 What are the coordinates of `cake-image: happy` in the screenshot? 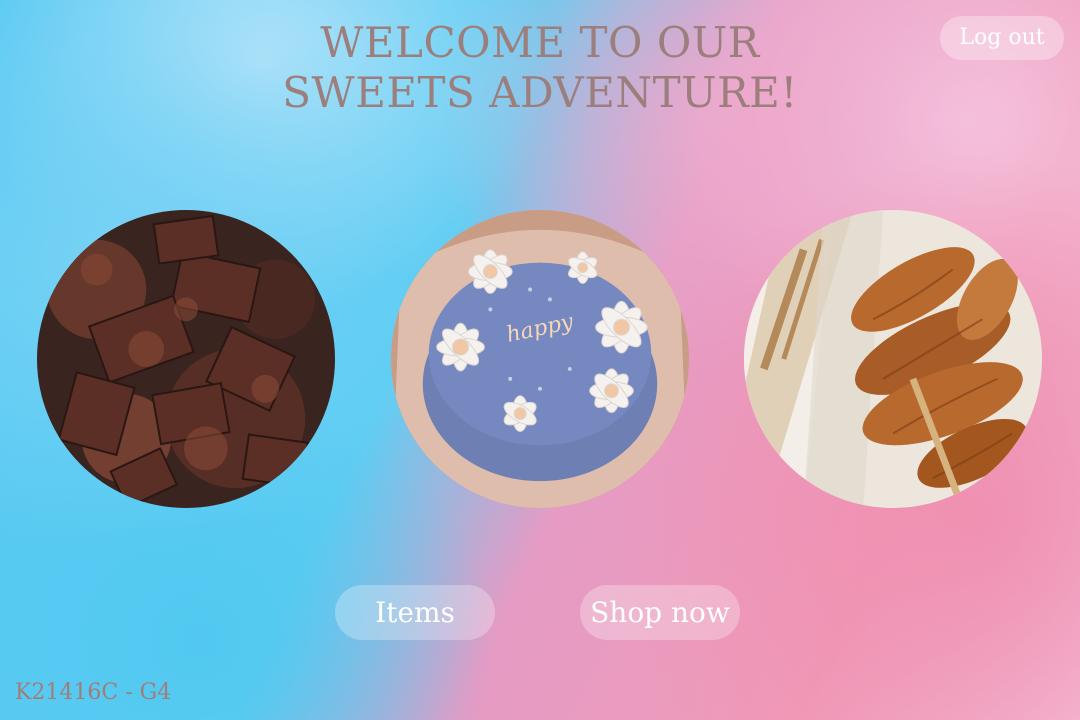 It's located at (540, 359).